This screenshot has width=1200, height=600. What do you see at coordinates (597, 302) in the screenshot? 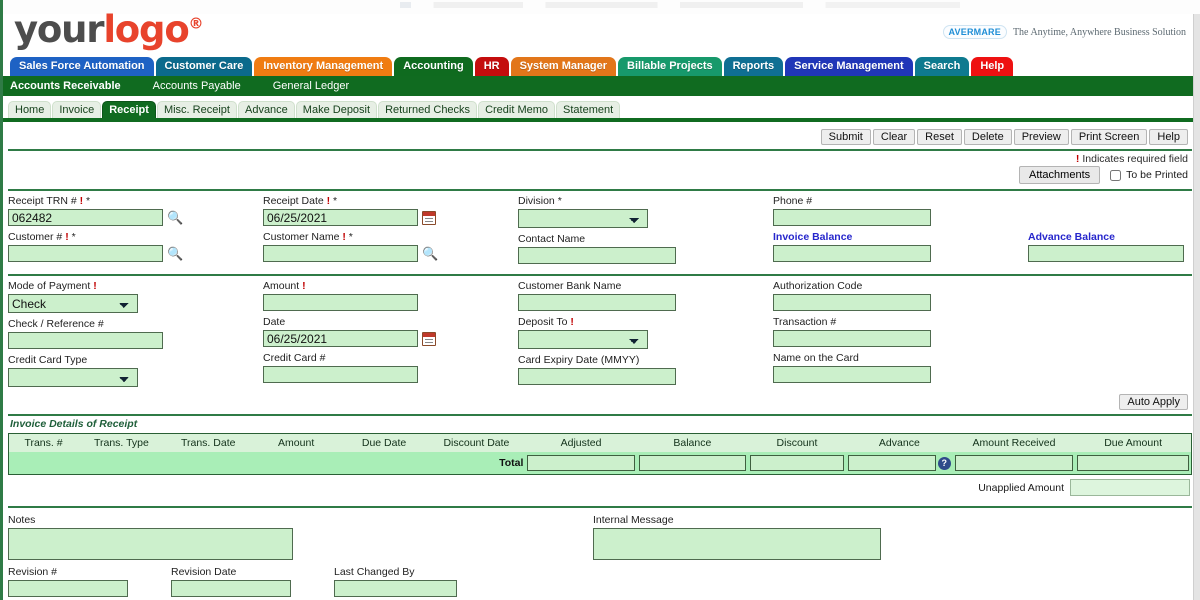
I see `customer-bank-name-input` at bounding box center [597, 302].